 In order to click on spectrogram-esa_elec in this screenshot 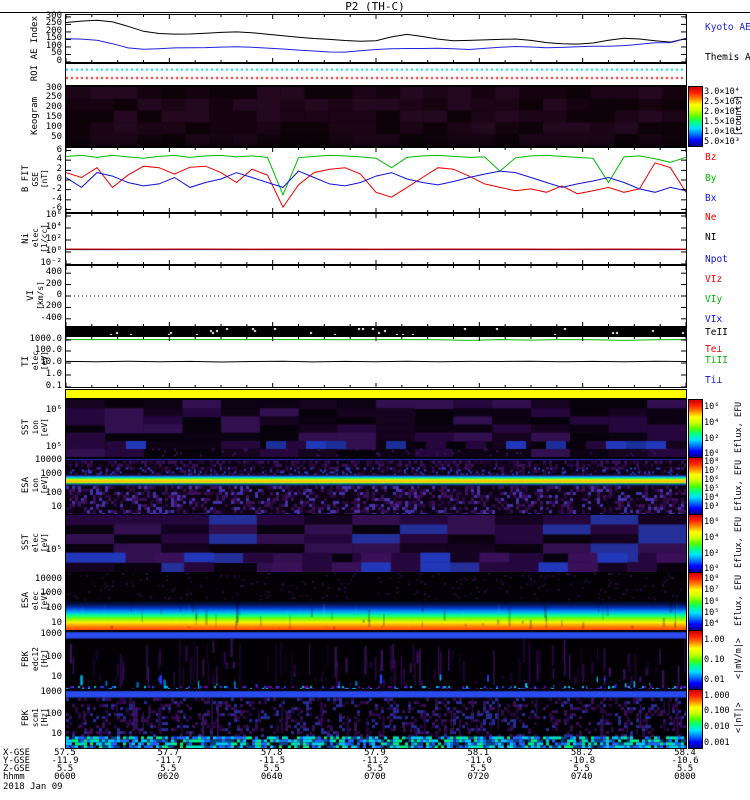, I will do `click(376, 601)`.